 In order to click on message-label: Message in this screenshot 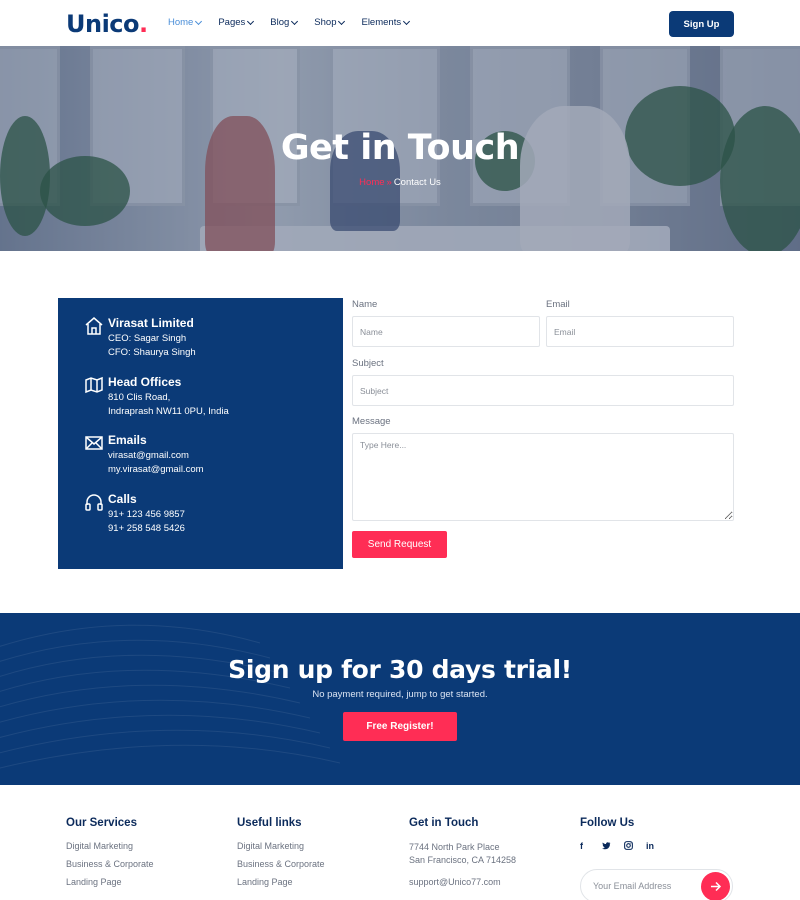, I will do `click(371, 421)`.